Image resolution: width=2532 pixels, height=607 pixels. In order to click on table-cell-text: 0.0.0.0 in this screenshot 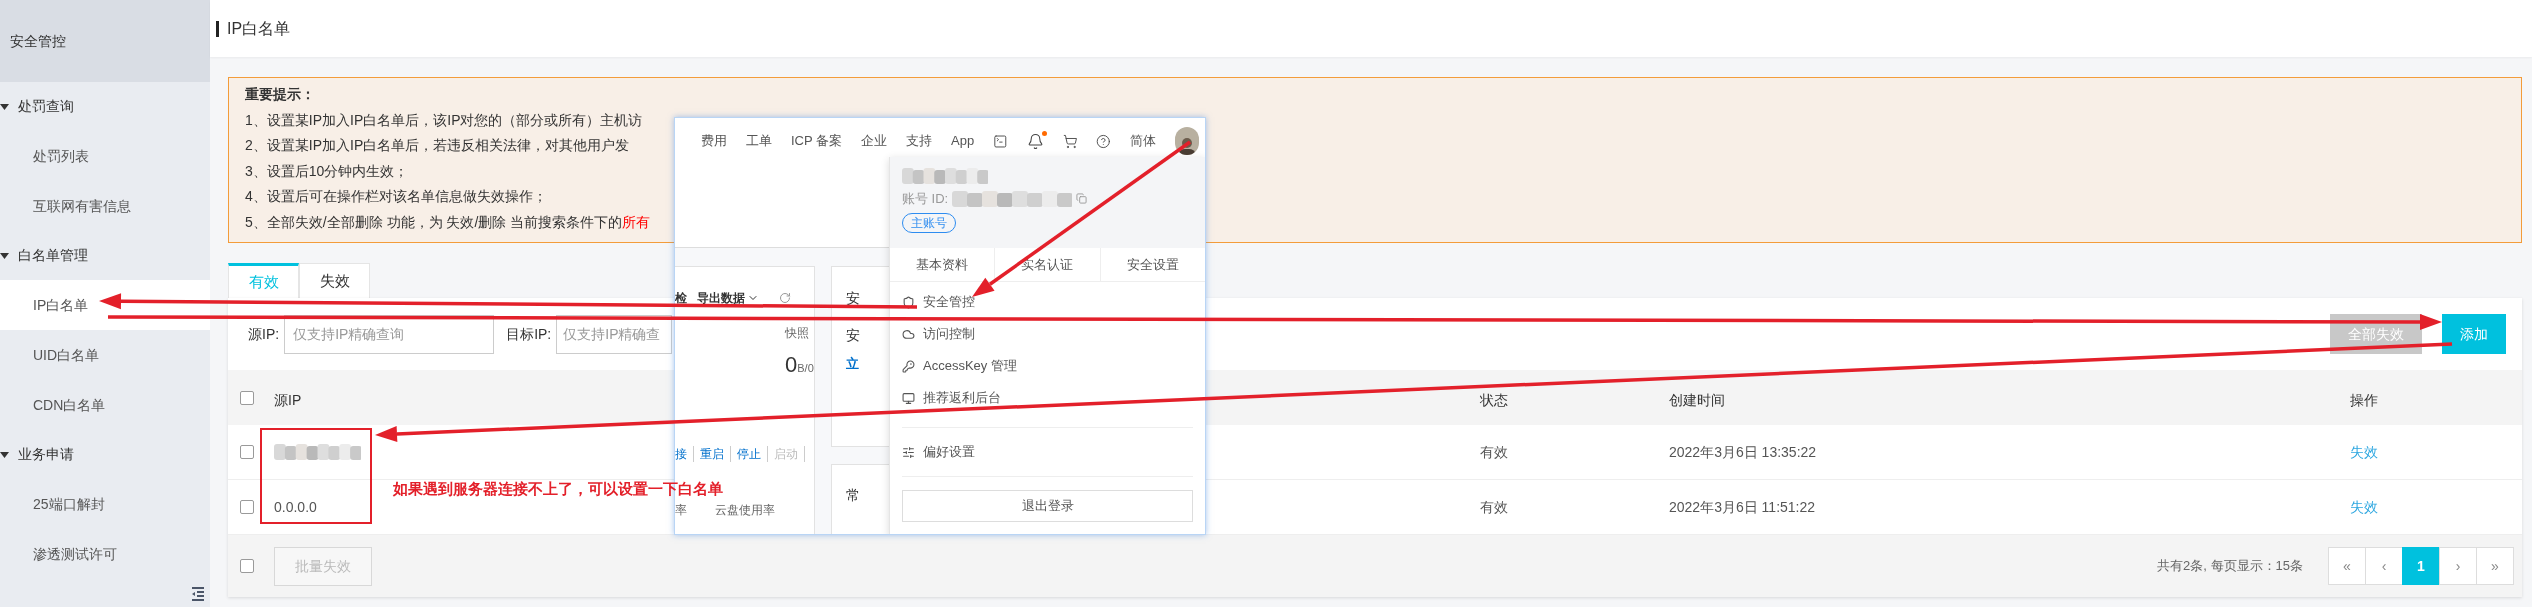, I will do `click(295, 507)`.